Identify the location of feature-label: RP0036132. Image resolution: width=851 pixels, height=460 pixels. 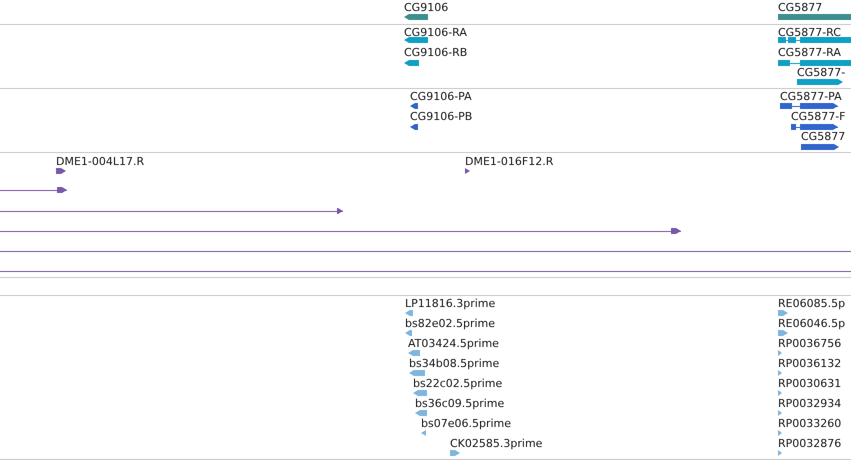
(810, 363).